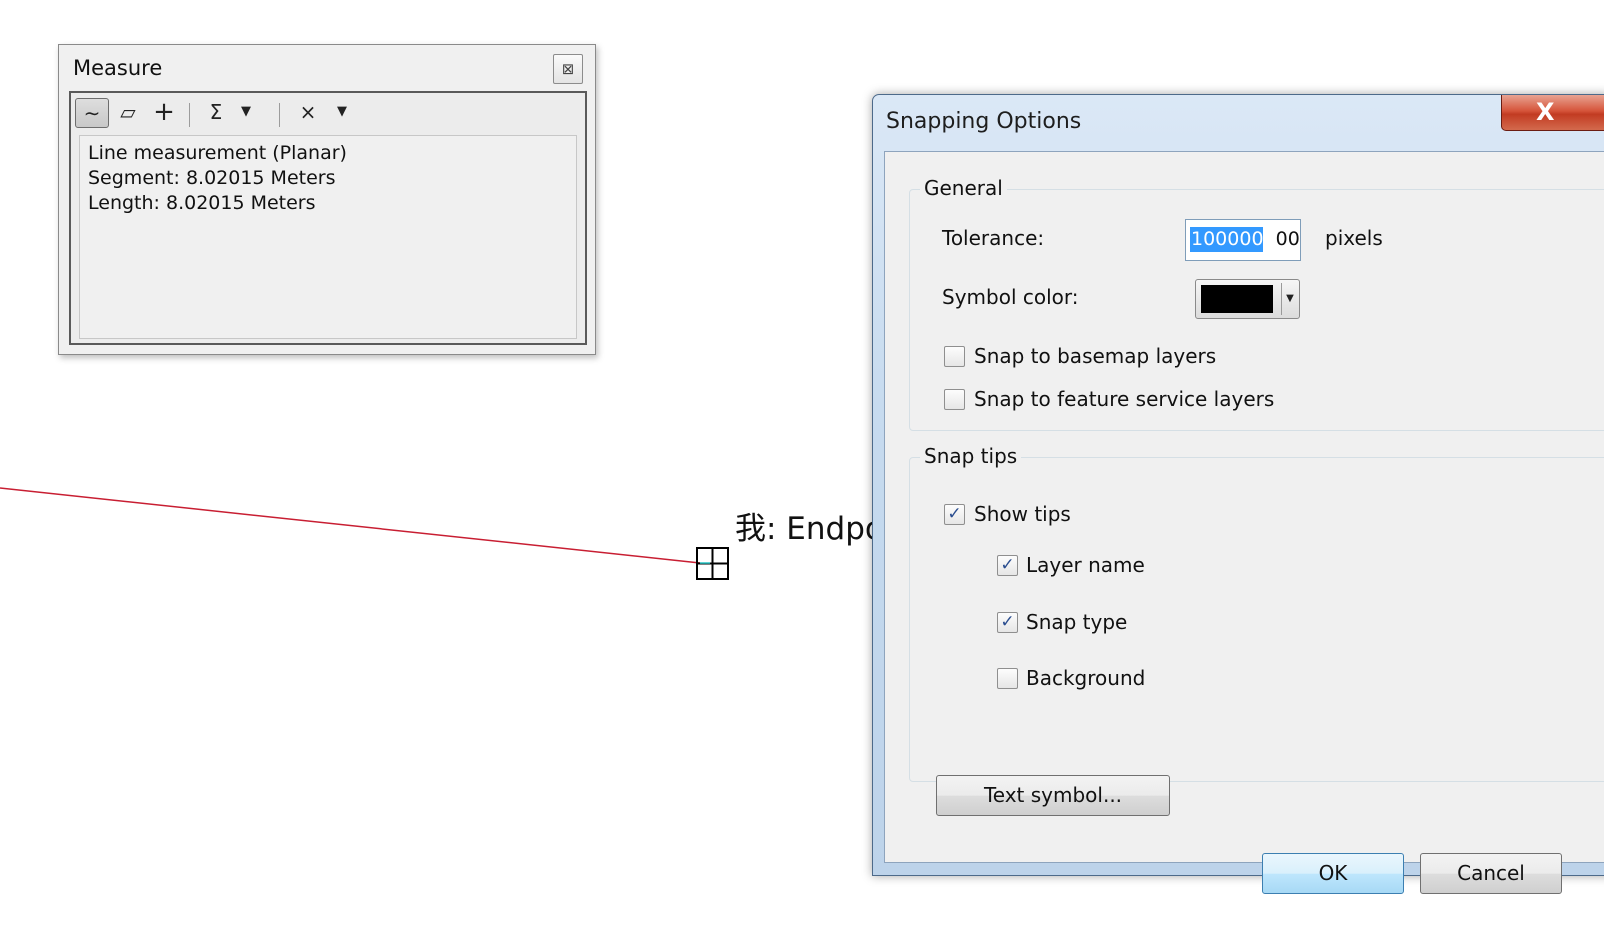 This screenshot has height=944, width=1604. I want to click on result-segment: Segment: 8.02015 Meters, so click(212, 178).